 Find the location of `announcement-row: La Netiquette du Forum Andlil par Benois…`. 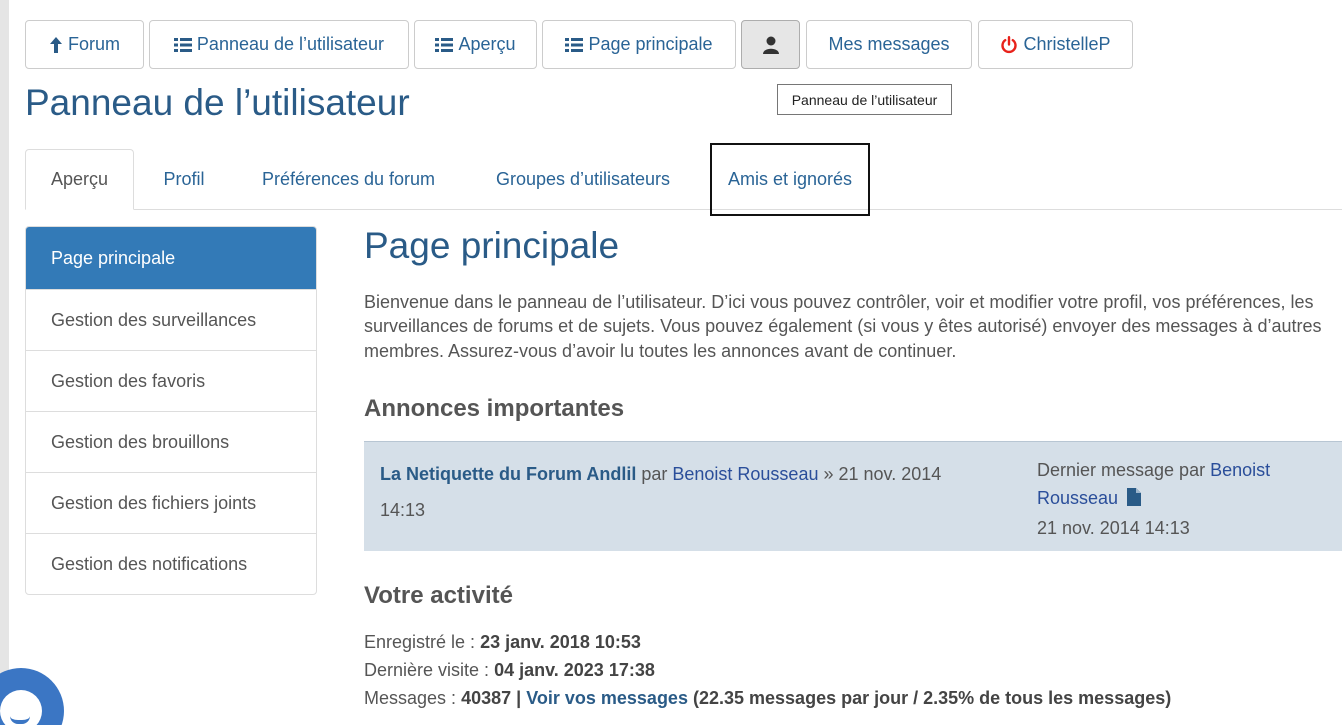

announcement-row: La Netiquette du Forum Andlil par Benois… is located at coordinates (853, 496).